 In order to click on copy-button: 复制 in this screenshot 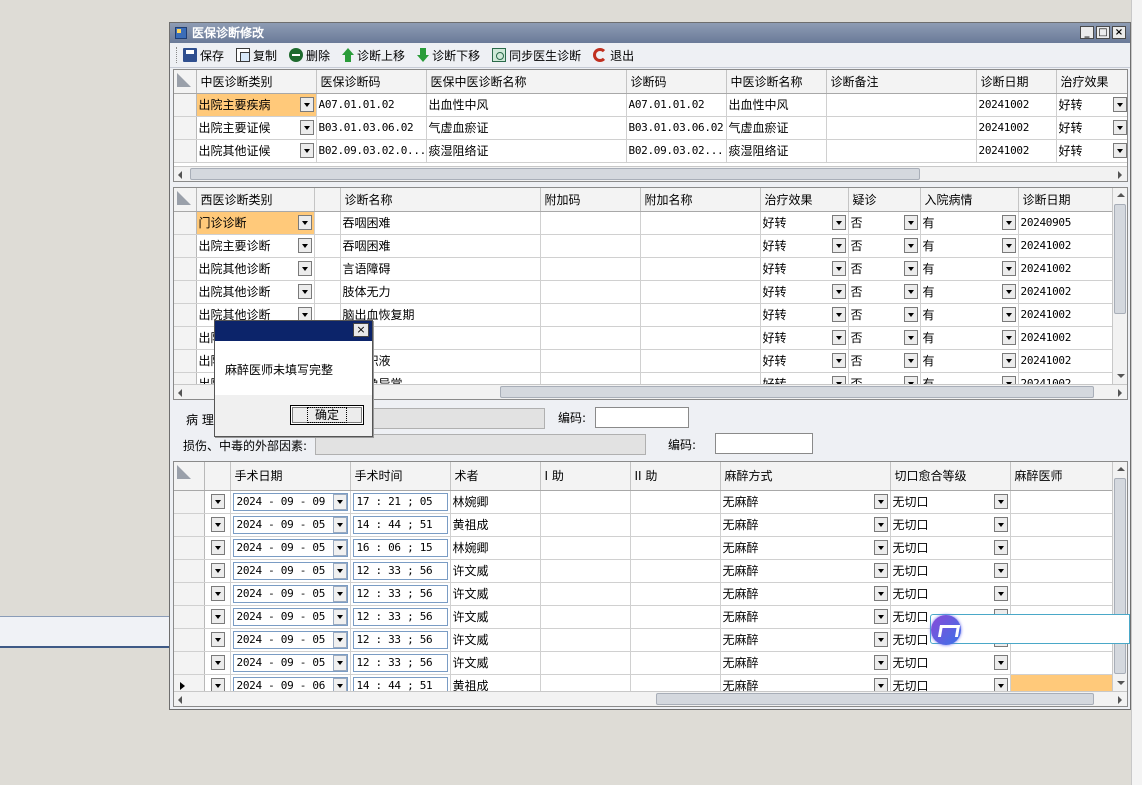, I will do `click(256, 55)`.